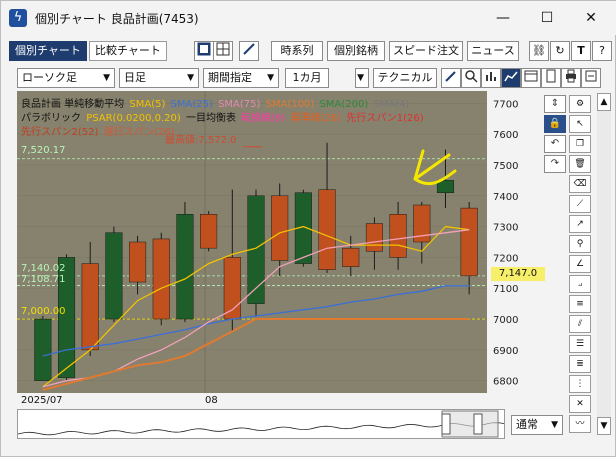 The width and height of the screenshot is (616, 457). Describe the element at coordinates (491, 78) in the screenshot. I see `bar-chart-icon` at that location.